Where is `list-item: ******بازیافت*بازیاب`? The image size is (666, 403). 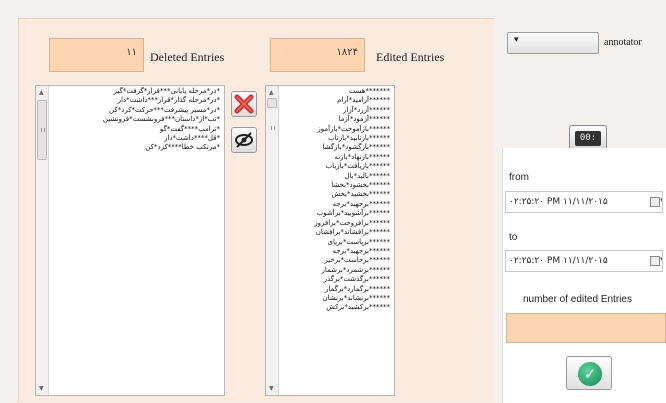
list-item: ******بازیافت*بازیاب is located at coordinates (335, 166).